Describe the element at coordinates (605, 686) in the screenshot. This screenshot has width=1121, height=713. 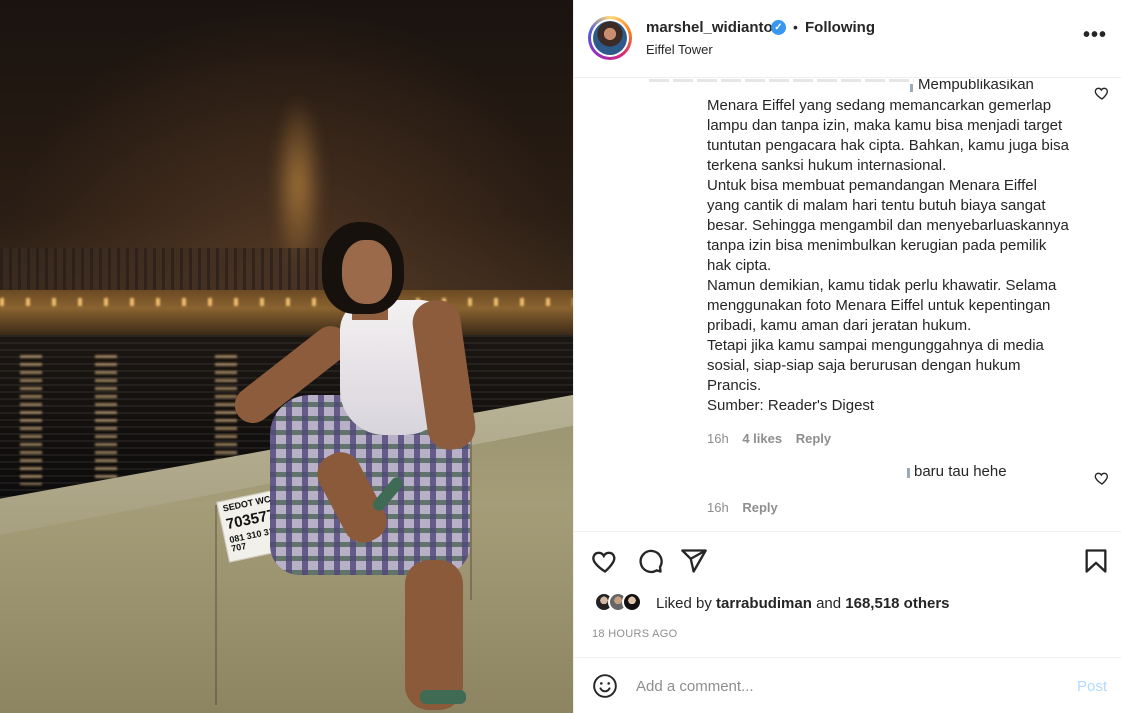
I see `emoji-icon` at that location.